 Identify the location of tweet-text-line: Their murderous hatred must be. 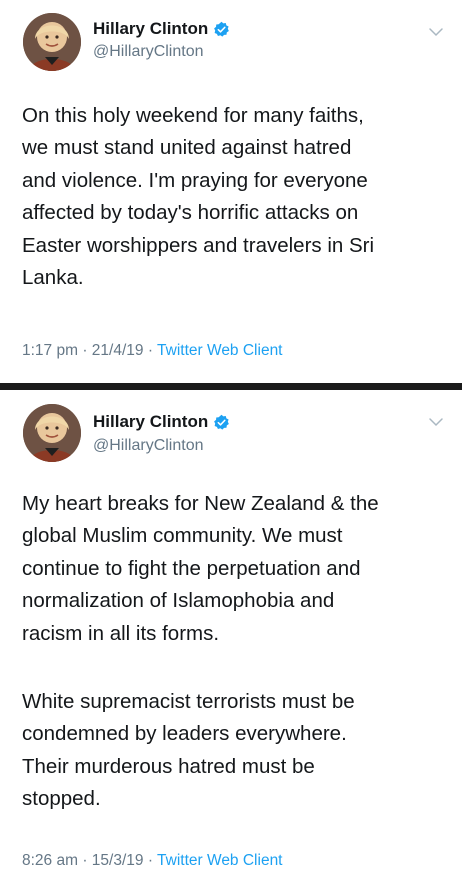
(168, 766).